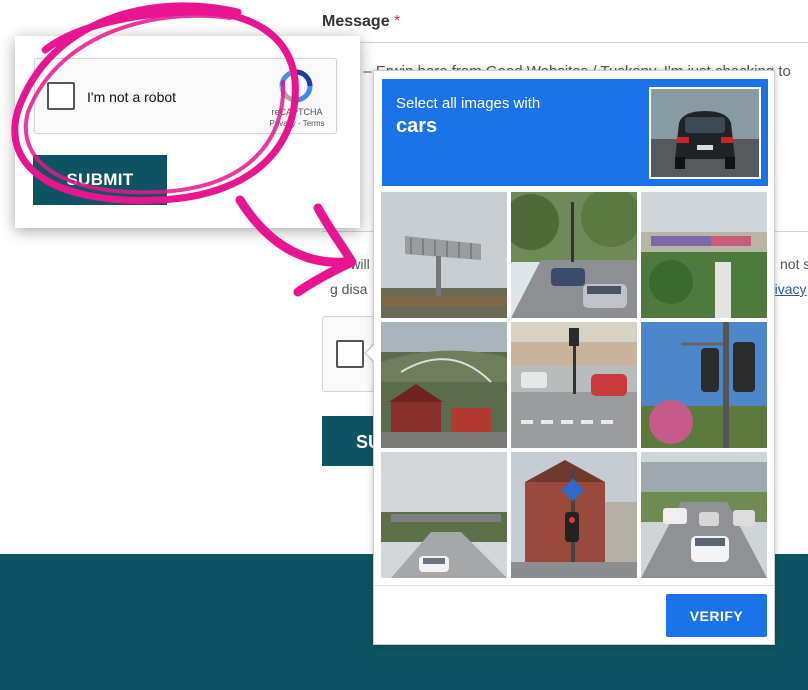  I want to click on intersection-tile-icon, so click(574, 385).